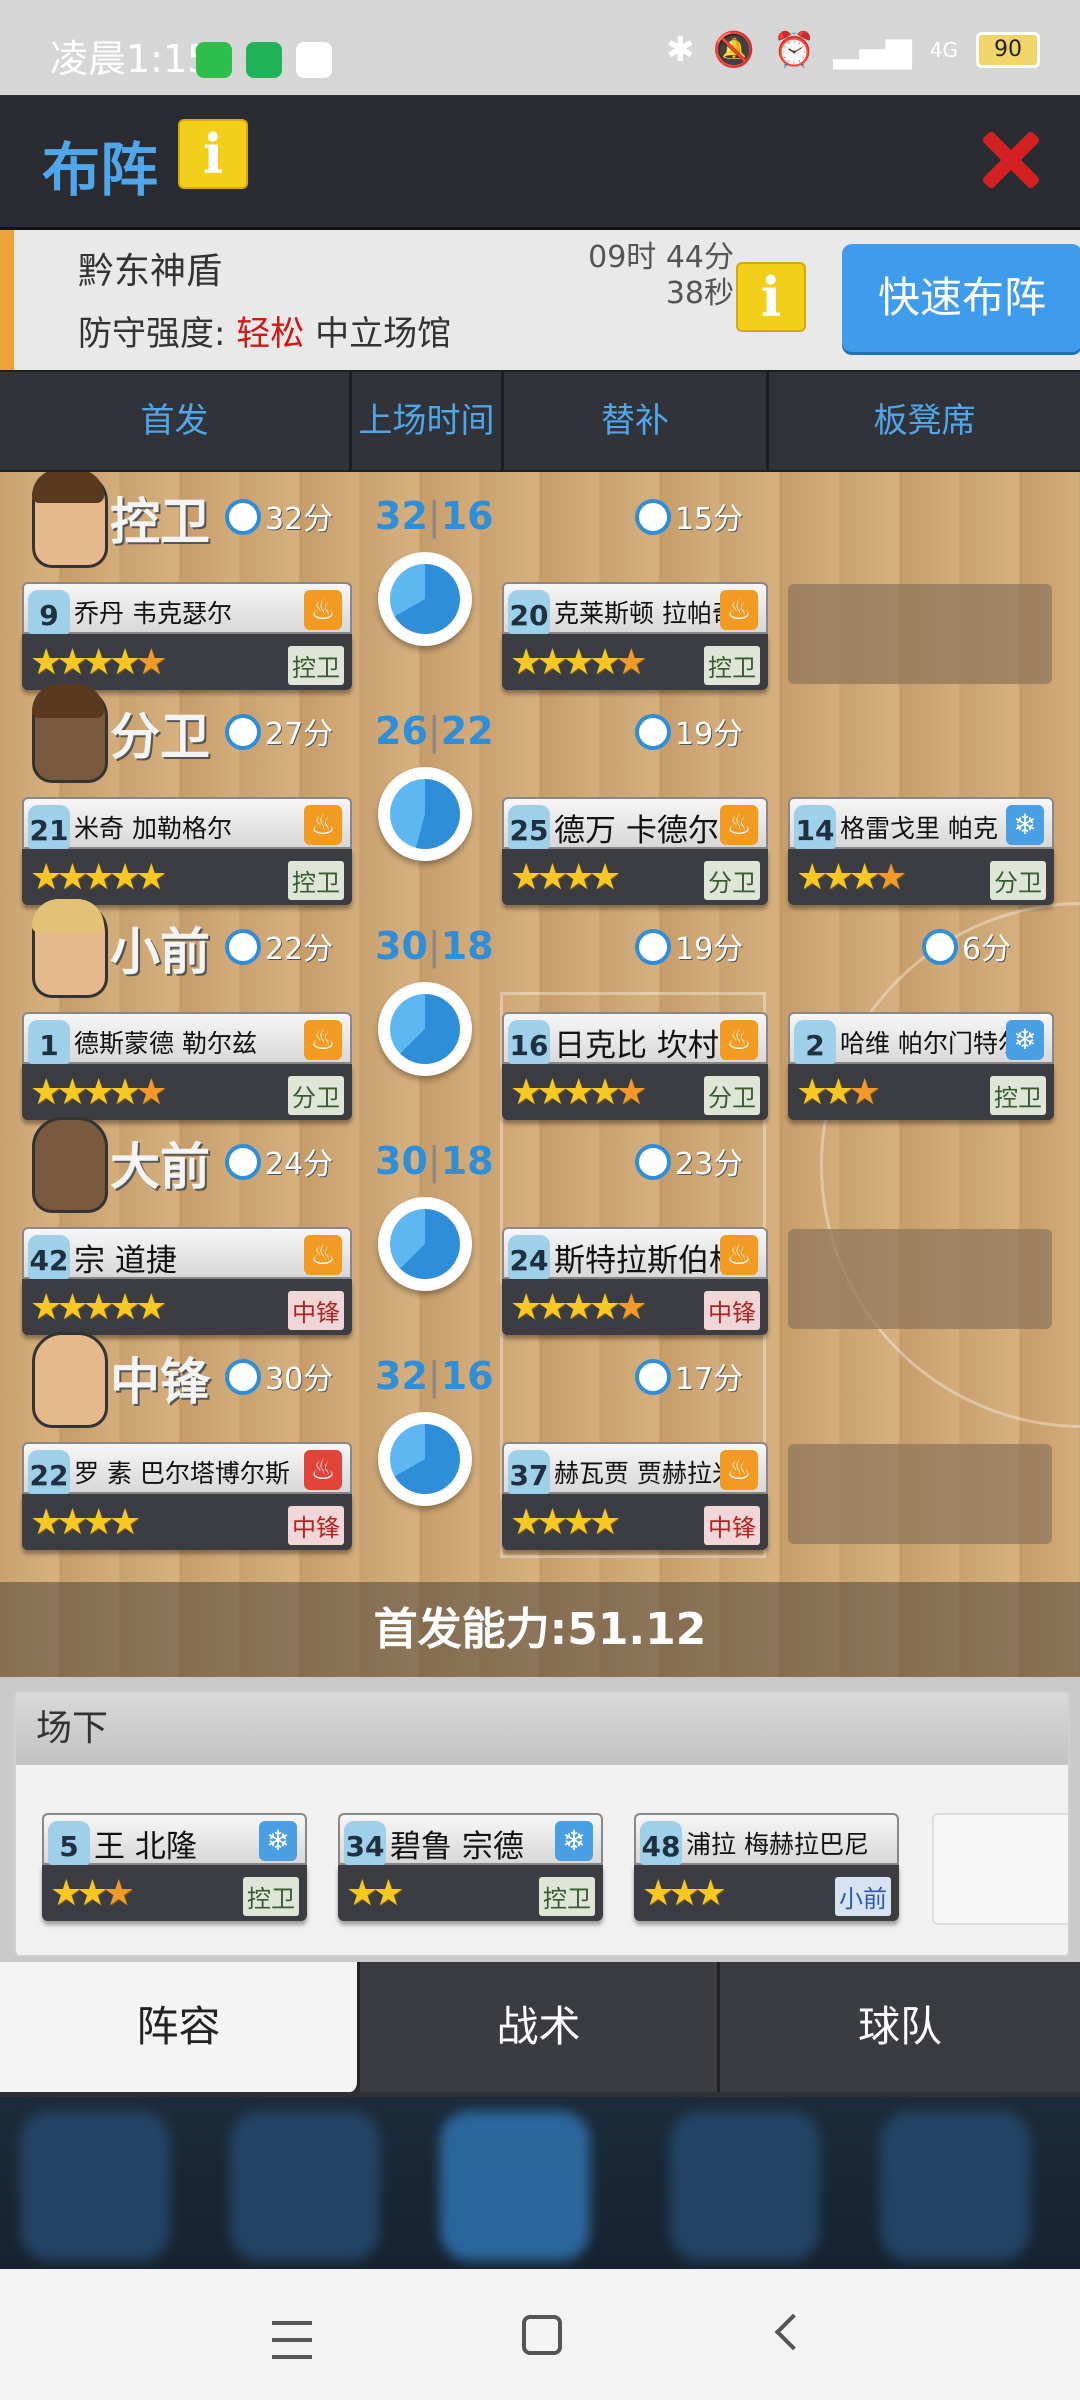 The image size is (1080, 2400). I want to click on player-card: 20 克莱斯顿 拉帕奇 ♨ ★★★★★ 控卫, so click(635, 636).